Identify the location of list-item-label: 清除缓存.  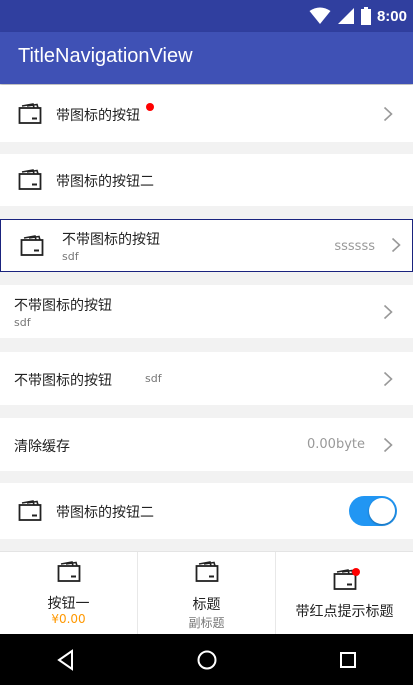
(42, 447).